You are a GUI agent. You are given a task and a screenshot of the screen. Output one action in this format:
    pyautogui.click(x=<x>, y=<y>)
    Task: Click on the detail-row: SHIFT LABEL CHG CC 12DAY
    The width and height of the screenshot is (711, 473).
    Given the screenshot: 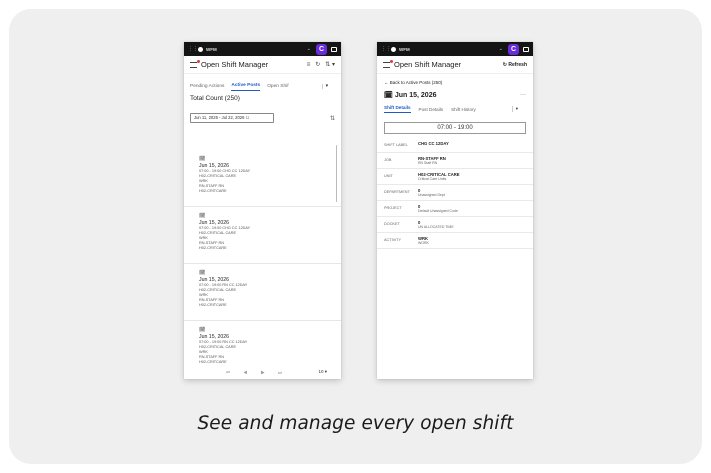 What is the action you would take?
    pyautogui.click(x=455, y=145)
    